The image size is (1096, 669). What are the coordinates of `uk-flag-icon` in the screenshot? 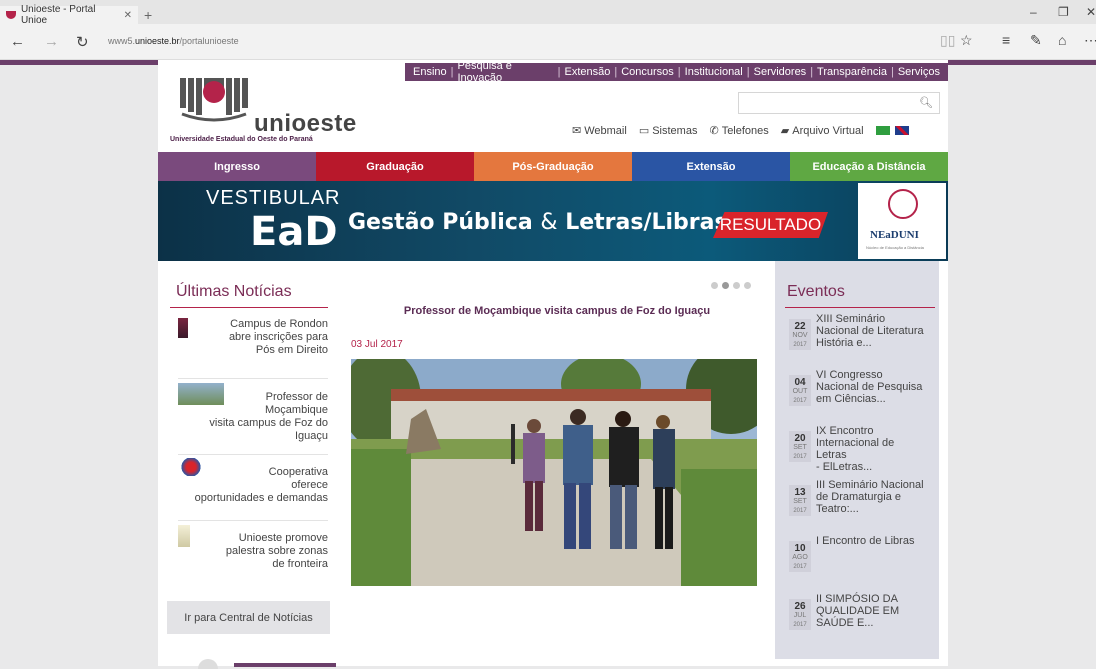 It's located at (901, 130).